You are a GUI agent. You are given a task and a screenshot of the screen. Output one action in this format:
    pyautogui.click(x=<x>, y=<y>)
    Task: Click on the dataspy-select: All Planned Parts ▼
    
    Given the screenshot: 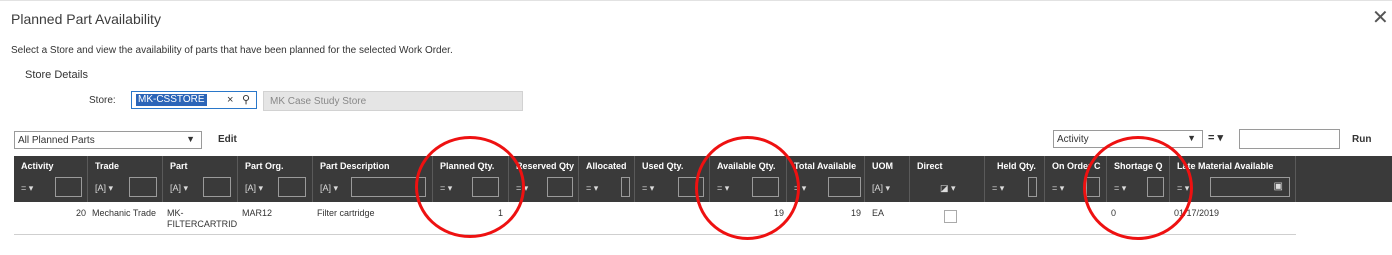 What is the action you would take?
    pyautogui.click(x=108, y=140)
    